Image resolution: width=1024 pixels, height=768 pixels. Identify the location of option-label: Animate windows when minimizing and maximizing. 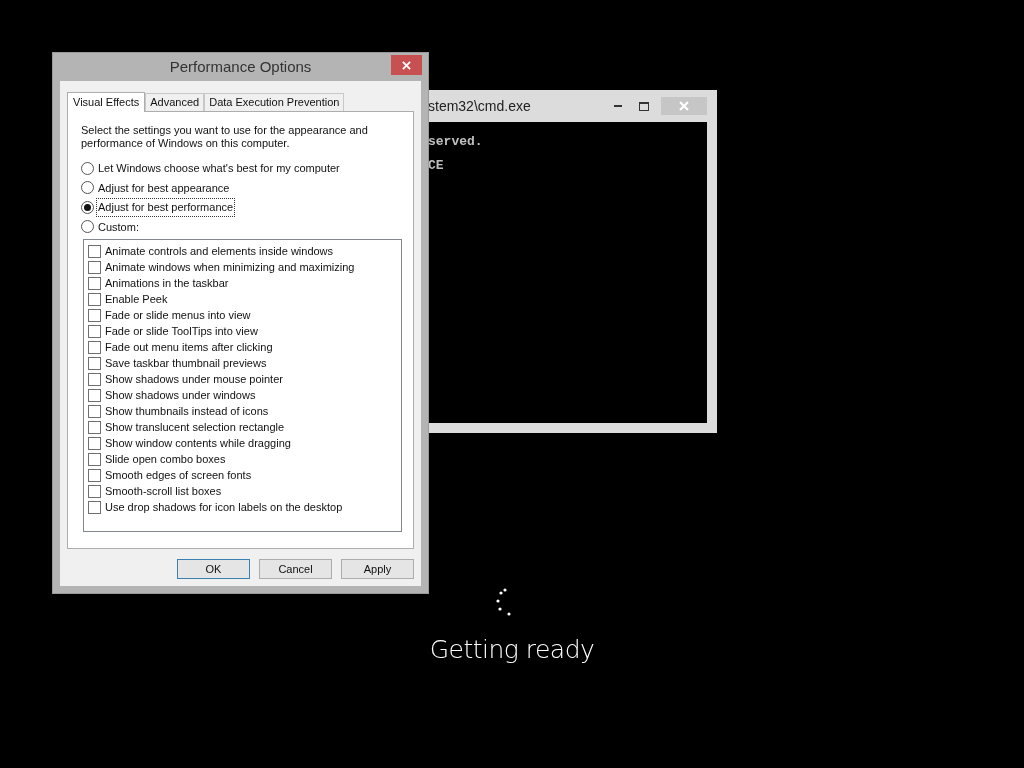
(230, 267).